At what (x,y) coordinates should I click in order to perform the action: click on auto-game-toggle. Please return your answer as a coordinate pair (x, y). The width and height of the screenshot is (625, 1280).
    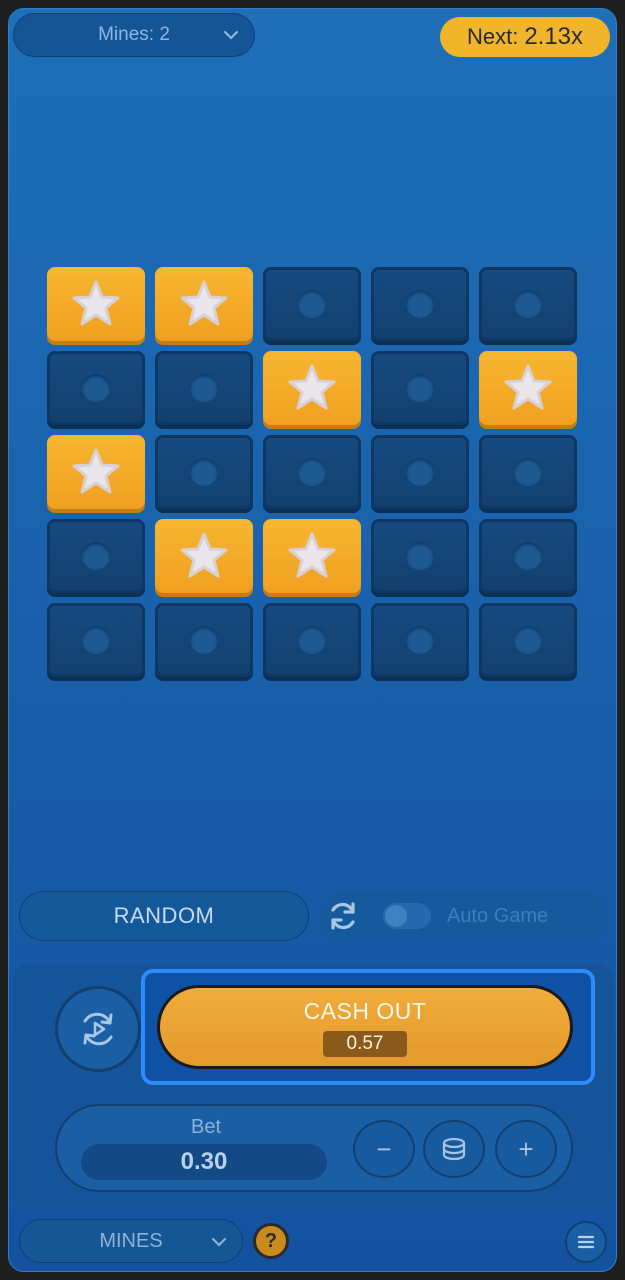
    Looking at the image, I should click on (407, 916).